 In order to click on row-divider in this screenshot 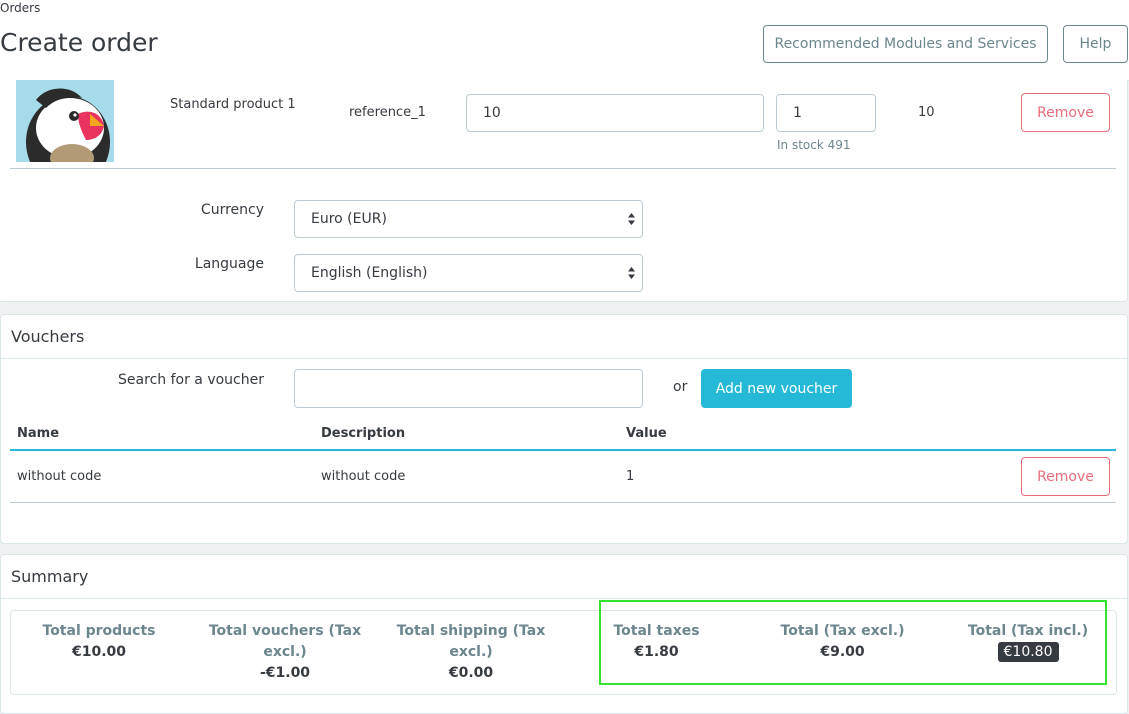, I will do `click(563, 168)`.